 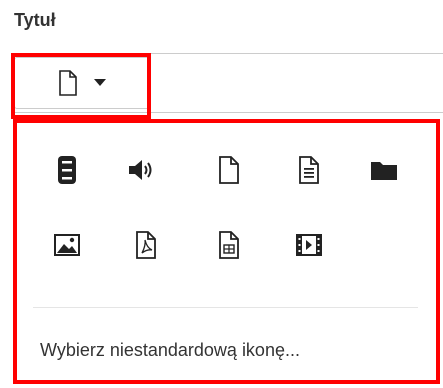 I want to click on file-text-icon, so click(x=309, y=170).